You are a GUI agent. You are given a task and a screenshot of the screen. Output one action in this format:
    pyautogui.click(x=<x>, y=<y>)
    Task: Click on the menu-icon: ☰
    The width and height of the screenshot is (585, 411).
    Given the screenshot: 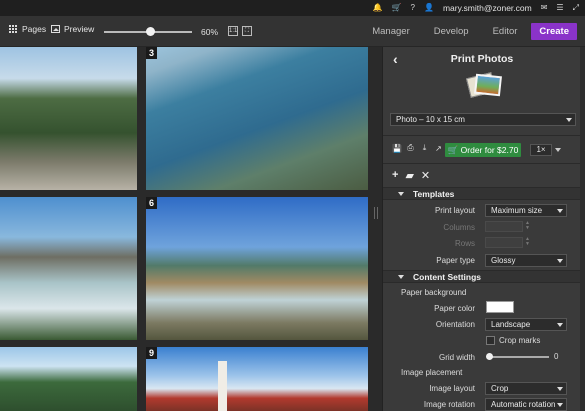 What is the action you would take?
    pyautogui.click(x=559, y=8)
    